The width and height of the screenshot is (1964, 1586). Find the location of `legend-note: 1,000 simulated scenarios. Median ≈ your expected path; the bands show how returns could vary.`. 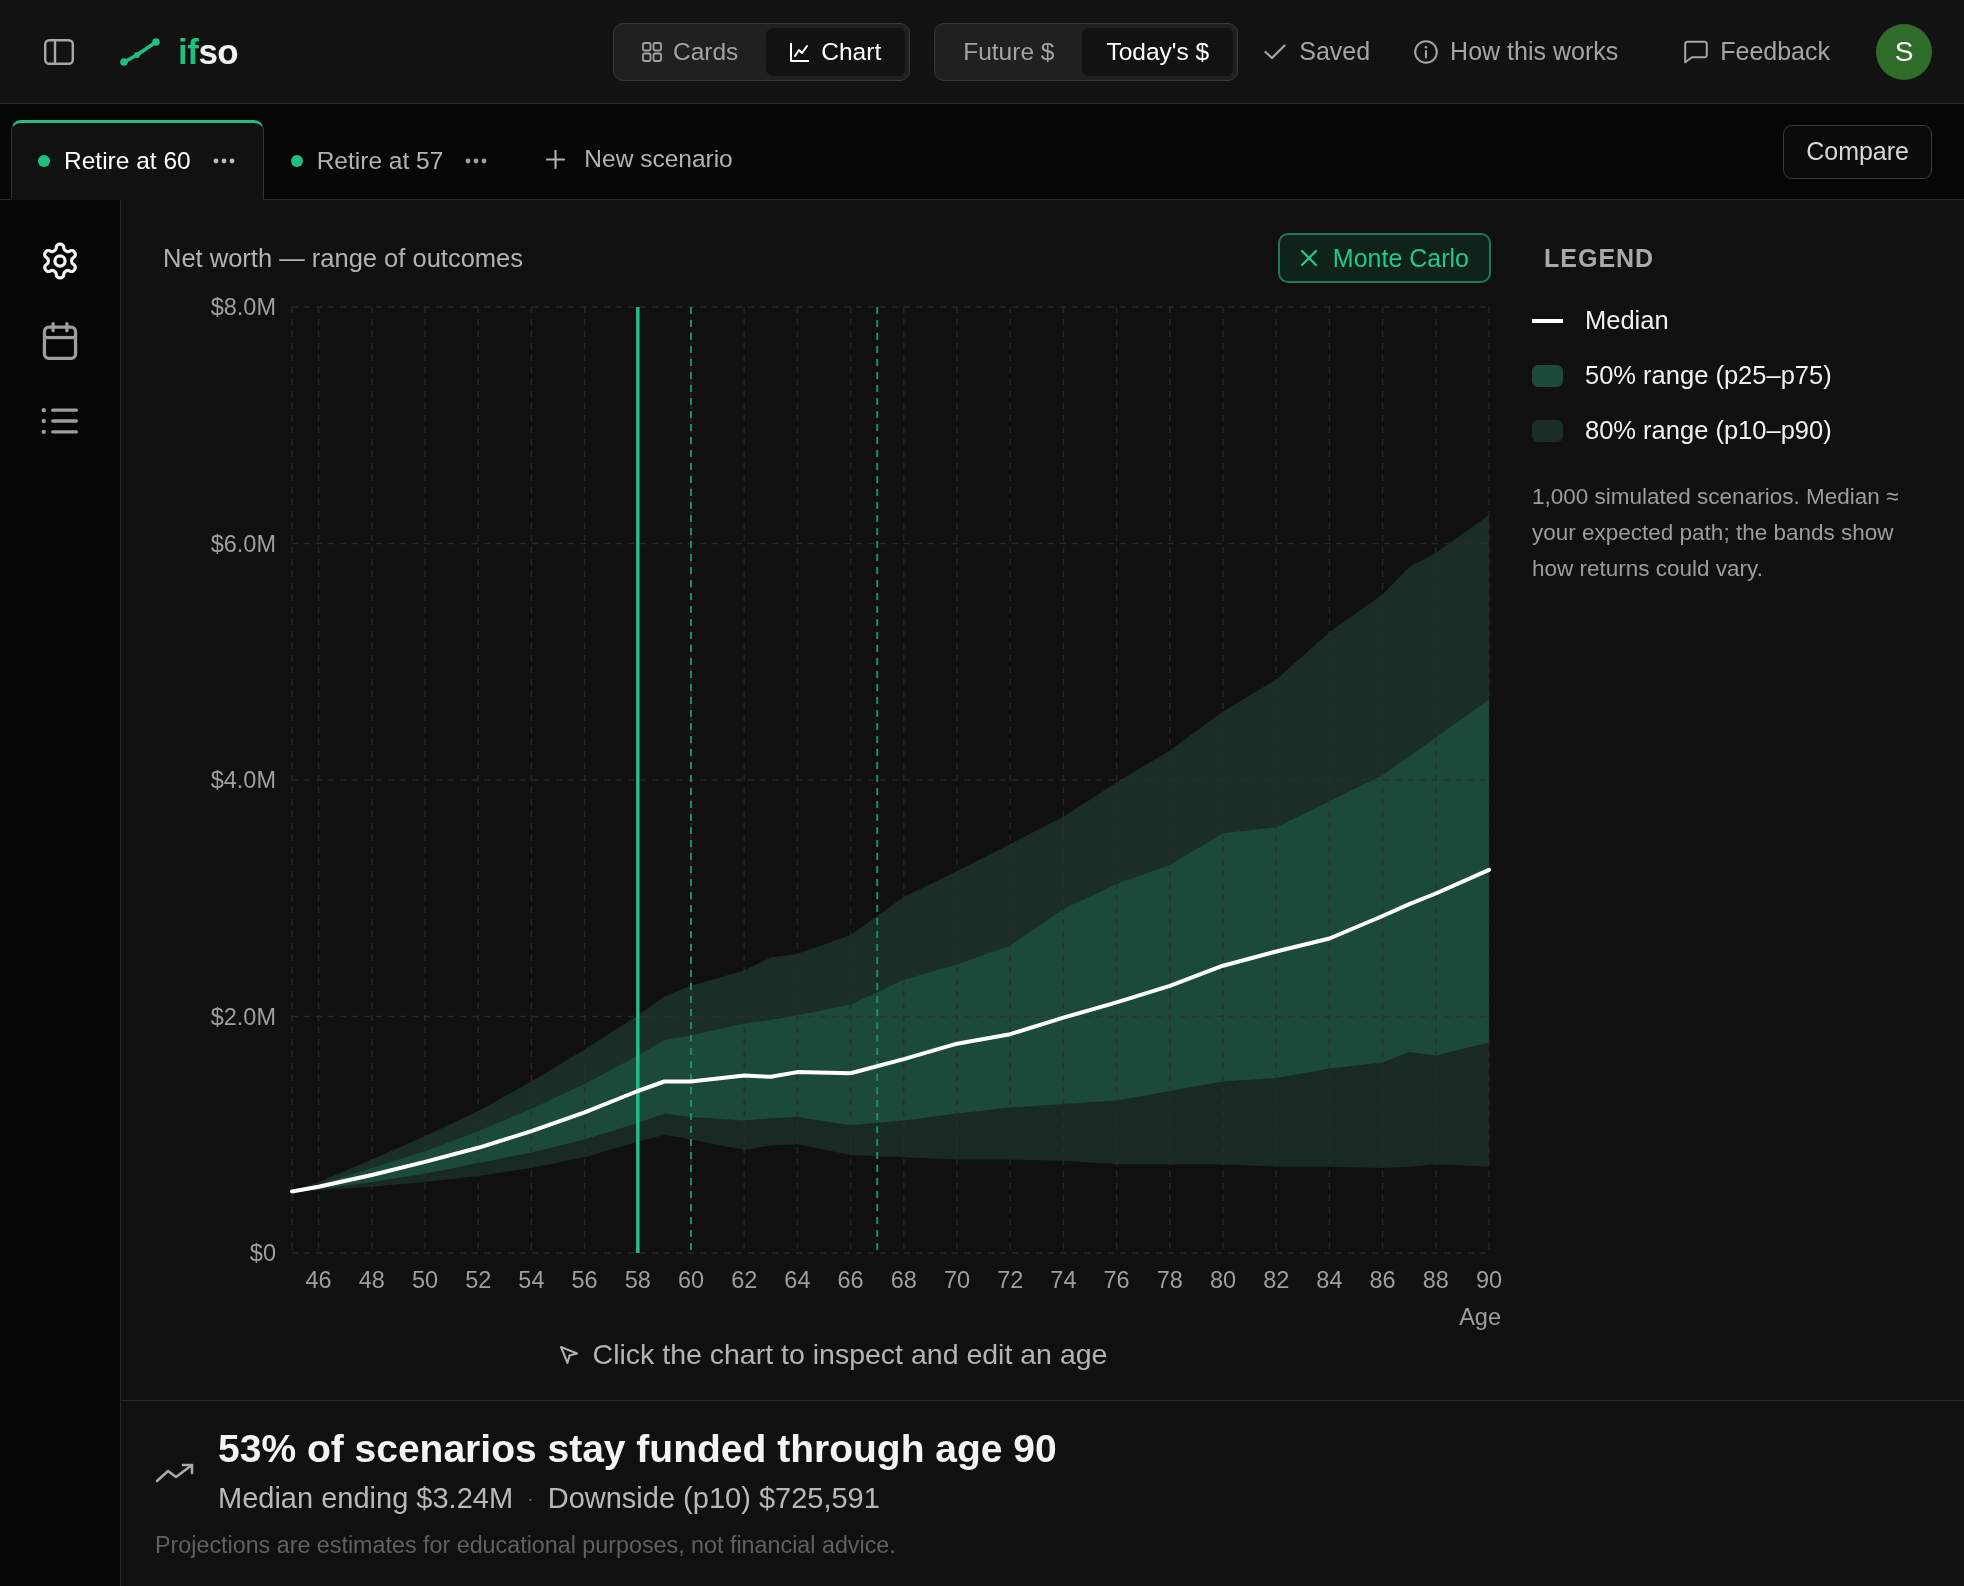

legend-note: 1,000 simulated scenarios. Median ≈ your expected path; the bands show how returns could vary. is located at coordinates (1716, 533).